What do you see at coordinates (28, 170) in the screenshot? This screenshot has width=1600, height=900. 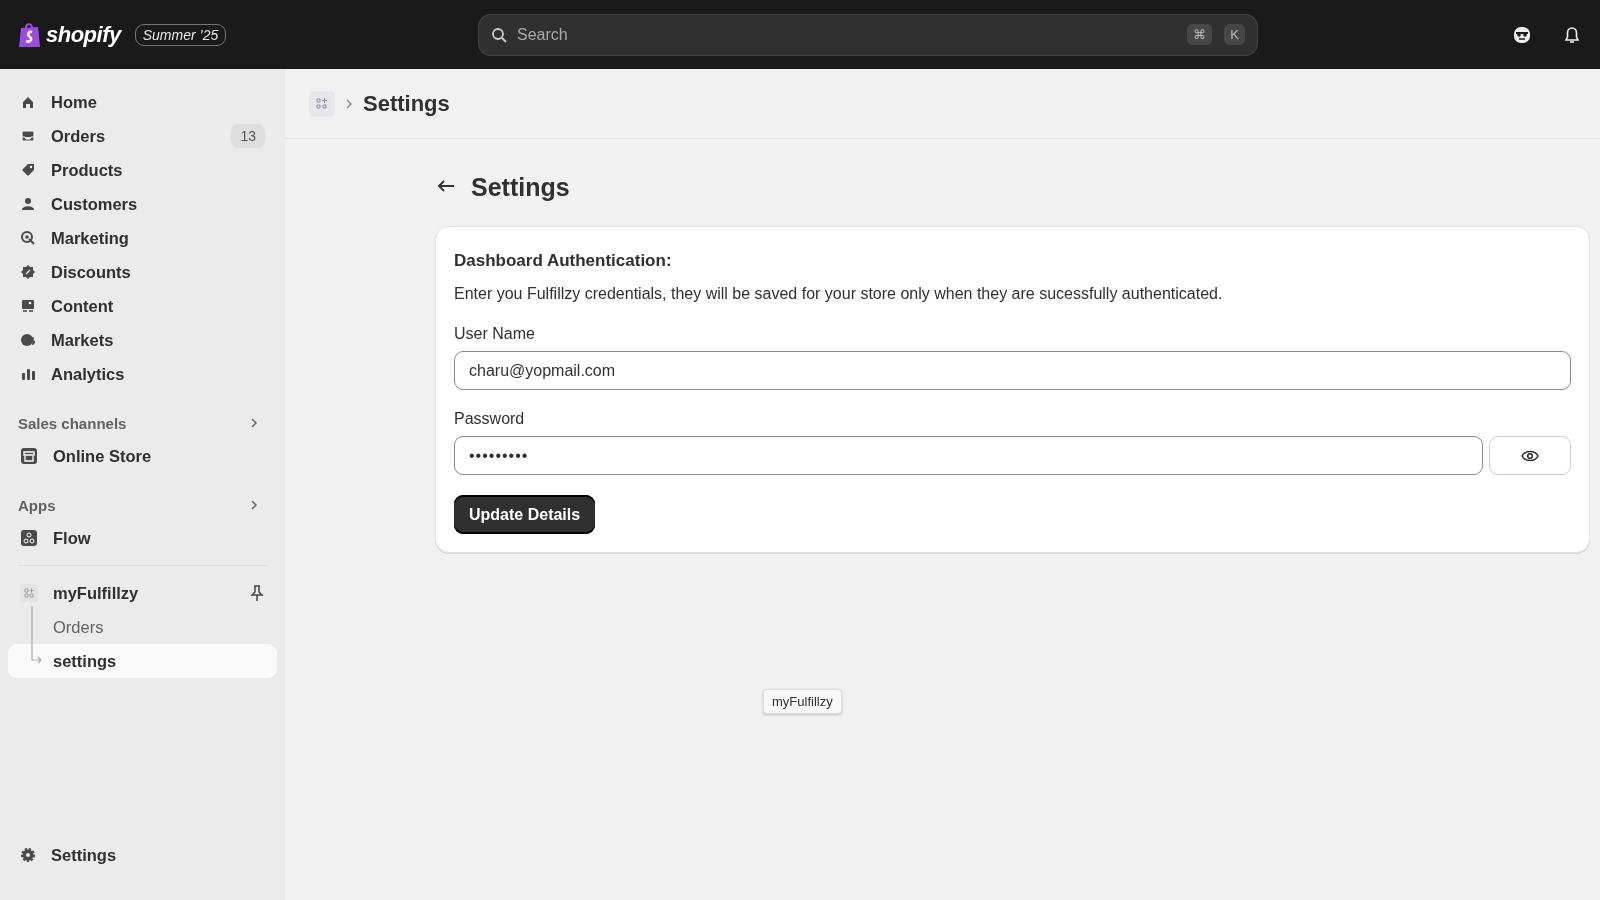 I see `tag-icon` at bounding box center [28, 170].